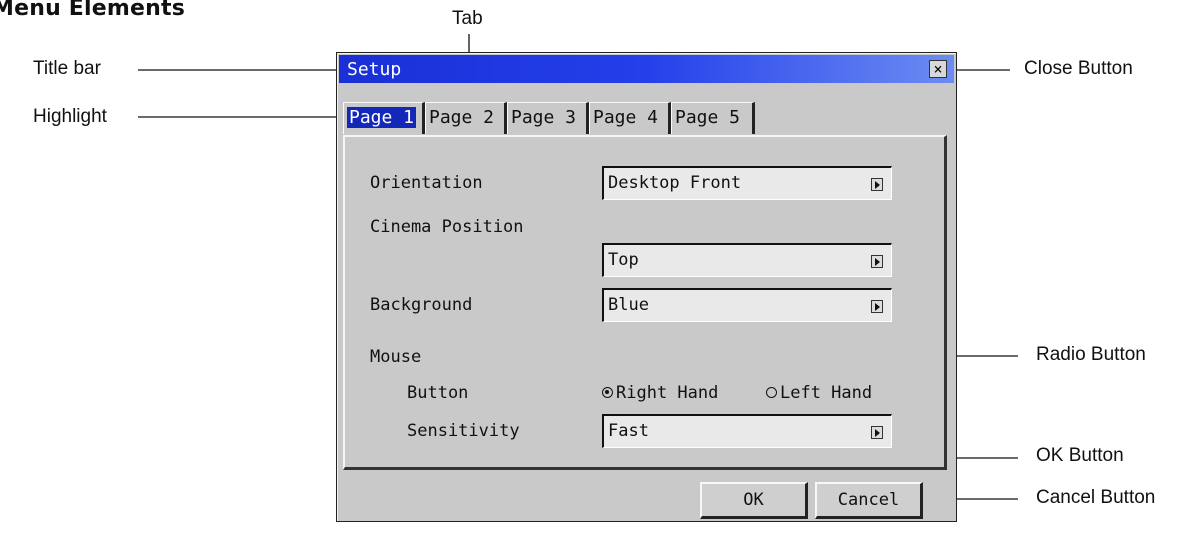 Image resolution: width=1189 pixels, height=537 pixels. I want to click on callout-title-bar: Title bar, so click(67, 68).